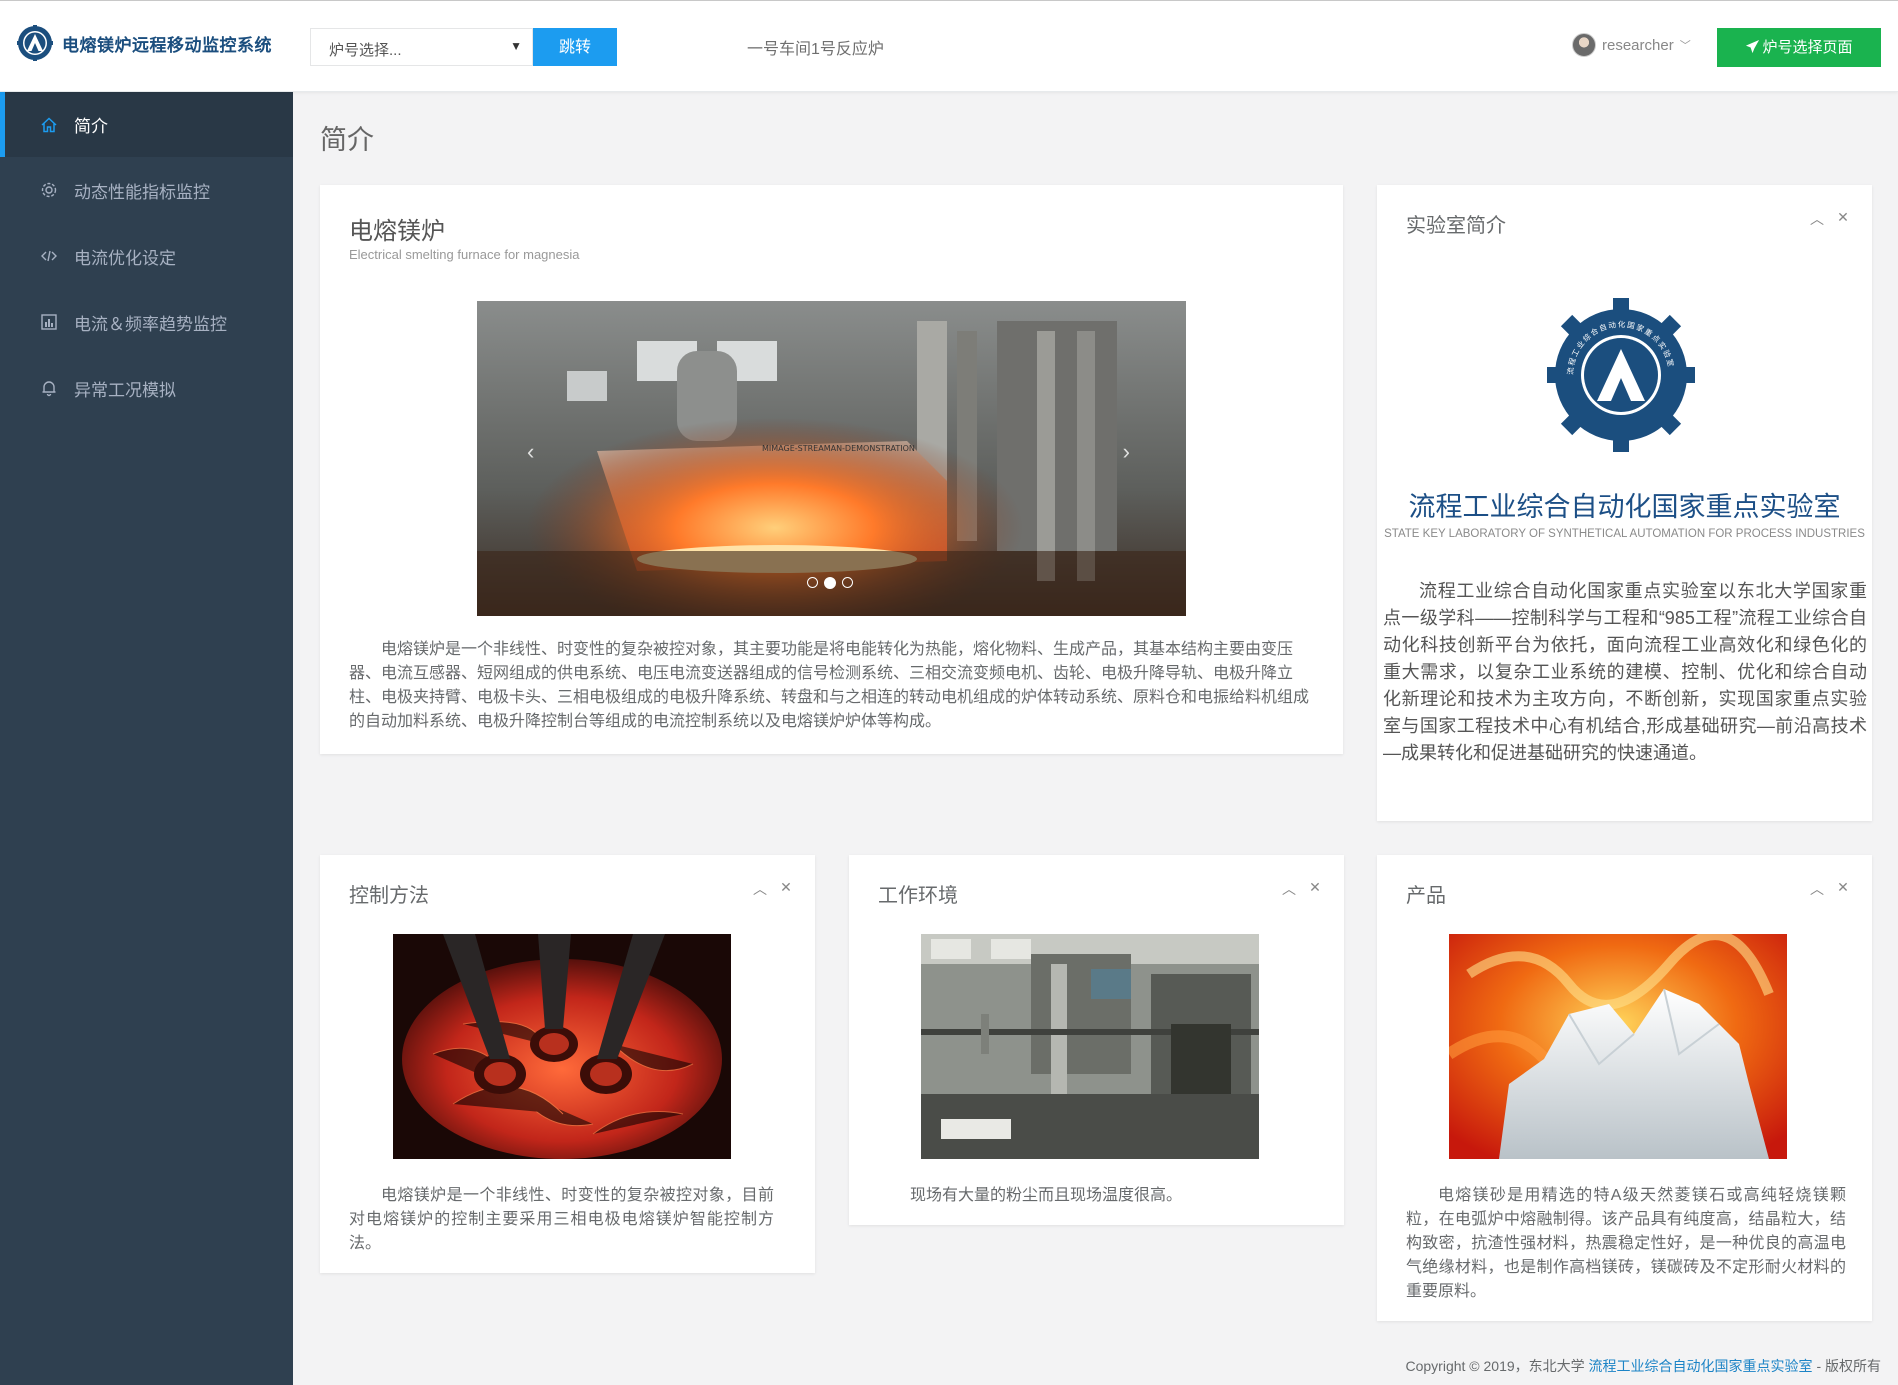 The height and width of the screenshot is (1385, 1898). What do you see at coordinates (35, 43) in the screenshot?
I see `app-logo-icon` at bounding box center [35, 43].